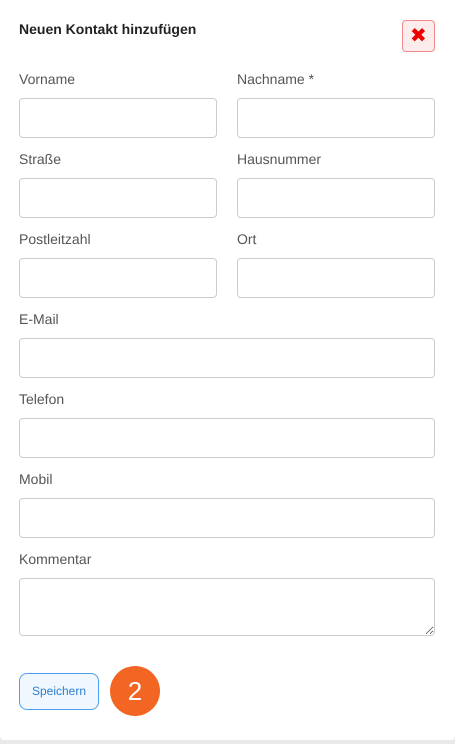 Image resolution: width=455 pixels, height=744 pixels. What do you see at coordinates (276, 79) in the screenshot?
I see `field-label: Nachname *` at bounding box center [276, 79].